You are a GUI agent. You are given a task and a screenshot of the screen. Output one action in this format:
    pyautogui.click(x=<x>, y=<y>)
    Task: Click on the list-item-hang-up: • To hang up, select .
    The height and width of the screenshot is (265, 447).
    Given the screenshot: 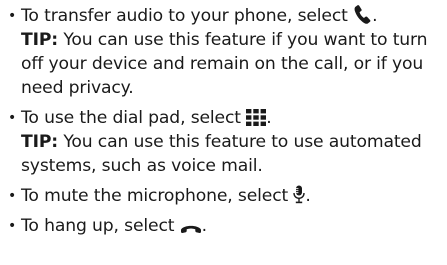 What is the action you would take?
    pyautogui.click(x=226, y=226)
    